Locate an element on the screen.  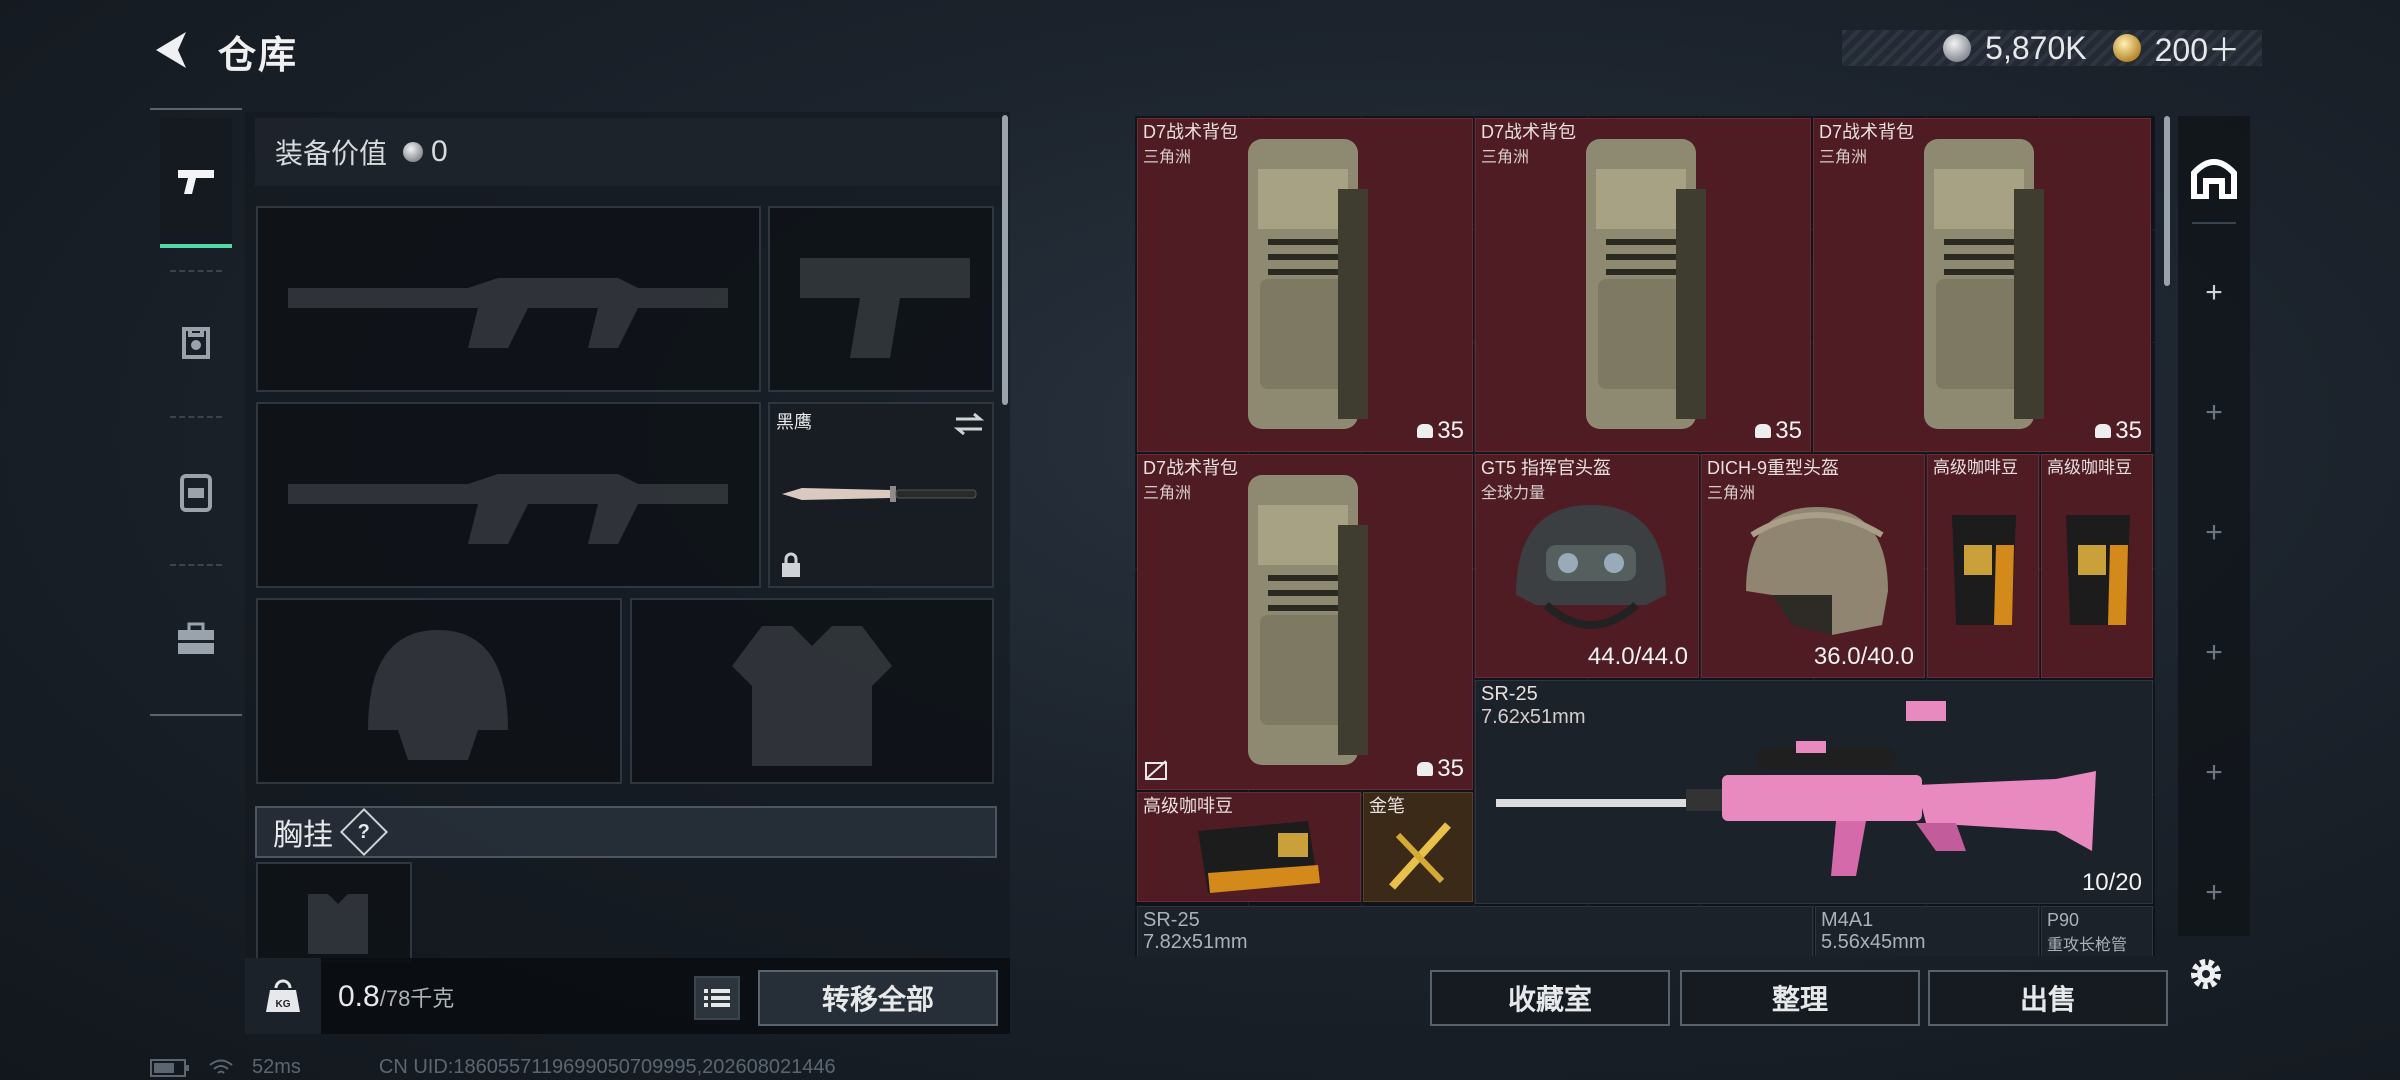
stash-item-helmet: GT5 指挥官头盔 全球力量 44.0/44.0 is located at coordinates (1587, 566).